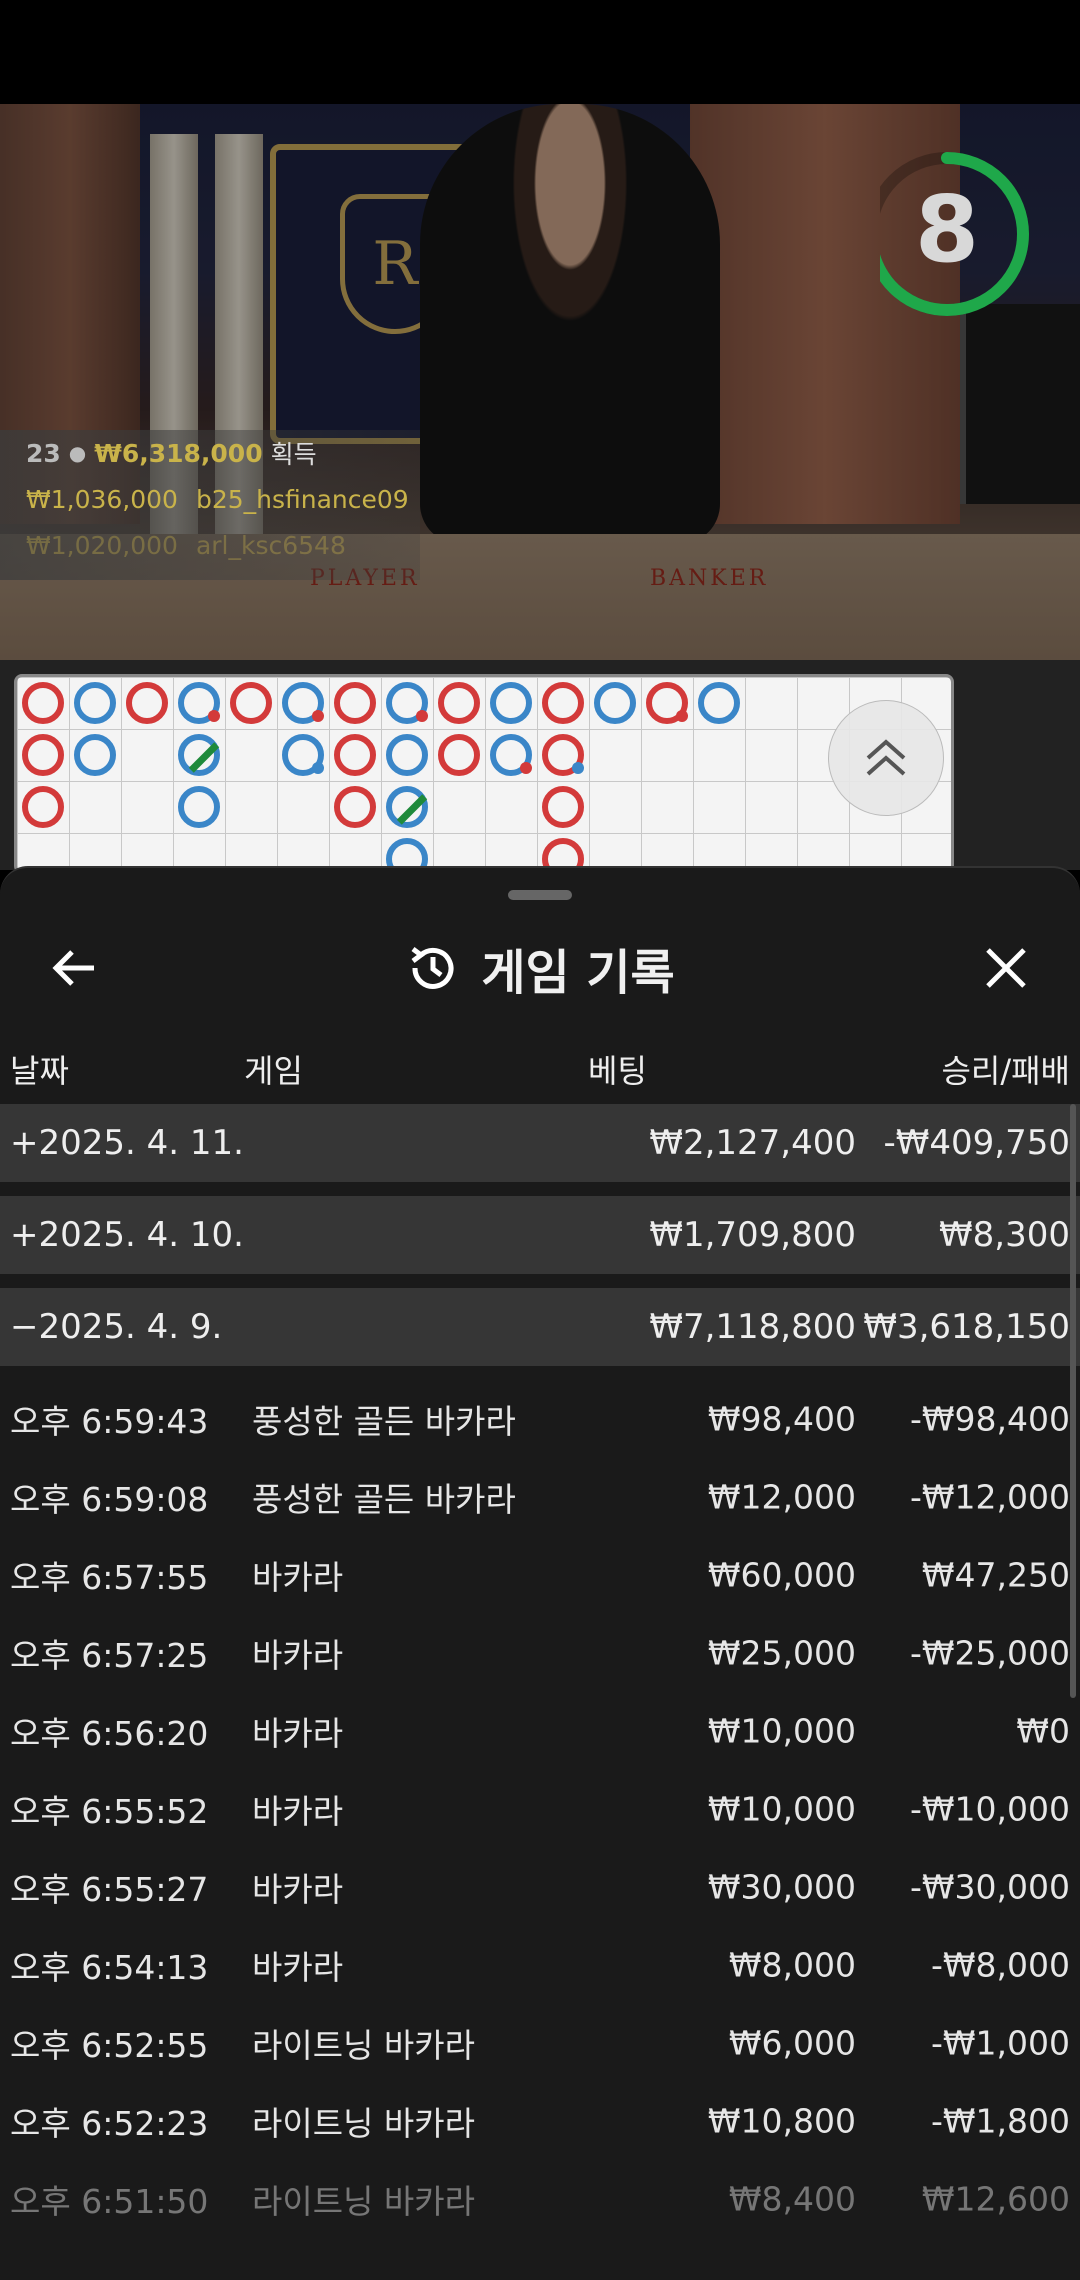 The width and height of the screenshot is (1080, 2280). Describe the element at coordinates (1006, 968) in the screenshot. I see `close-button` at that location.